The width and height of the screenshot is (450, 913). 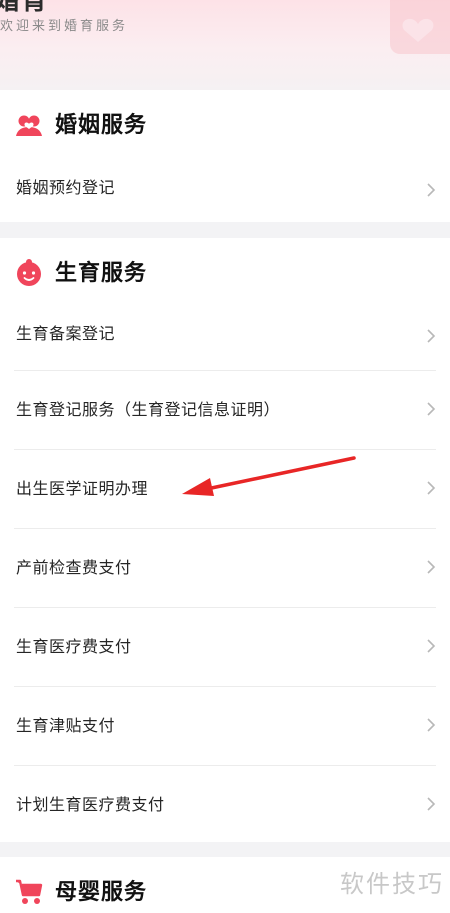 I want to click on list-item-label: 婚姻预约登记, so click(x=66, y=187).